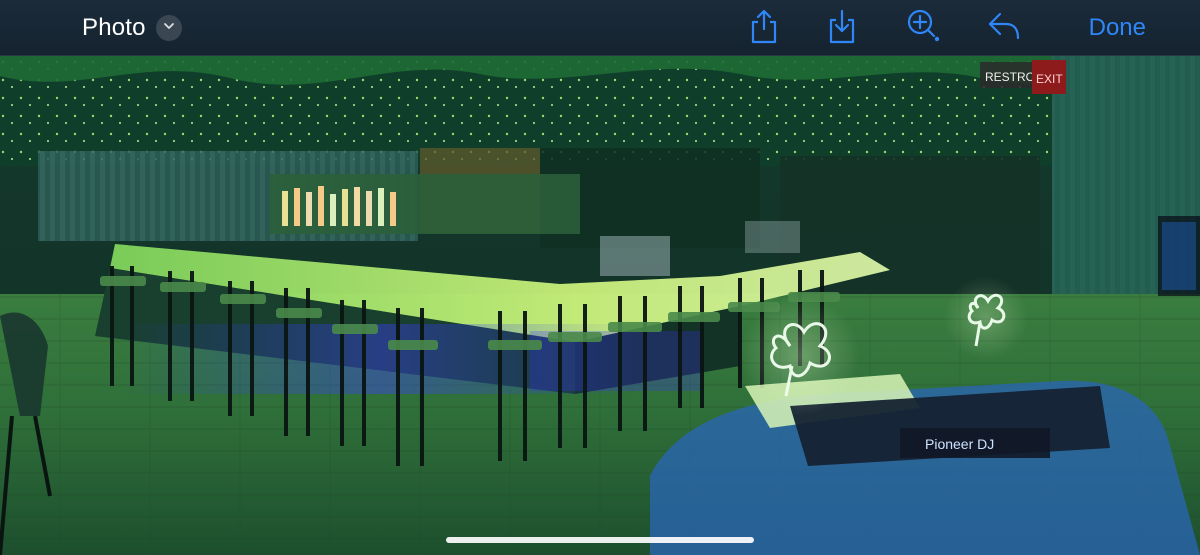 Image resolution: width=1200 pixels, height=555 pixels. Describe the element at coordinates (959, 444) in the screenshot. I see `dj-brand-text: Pioneer DJ` at that location.